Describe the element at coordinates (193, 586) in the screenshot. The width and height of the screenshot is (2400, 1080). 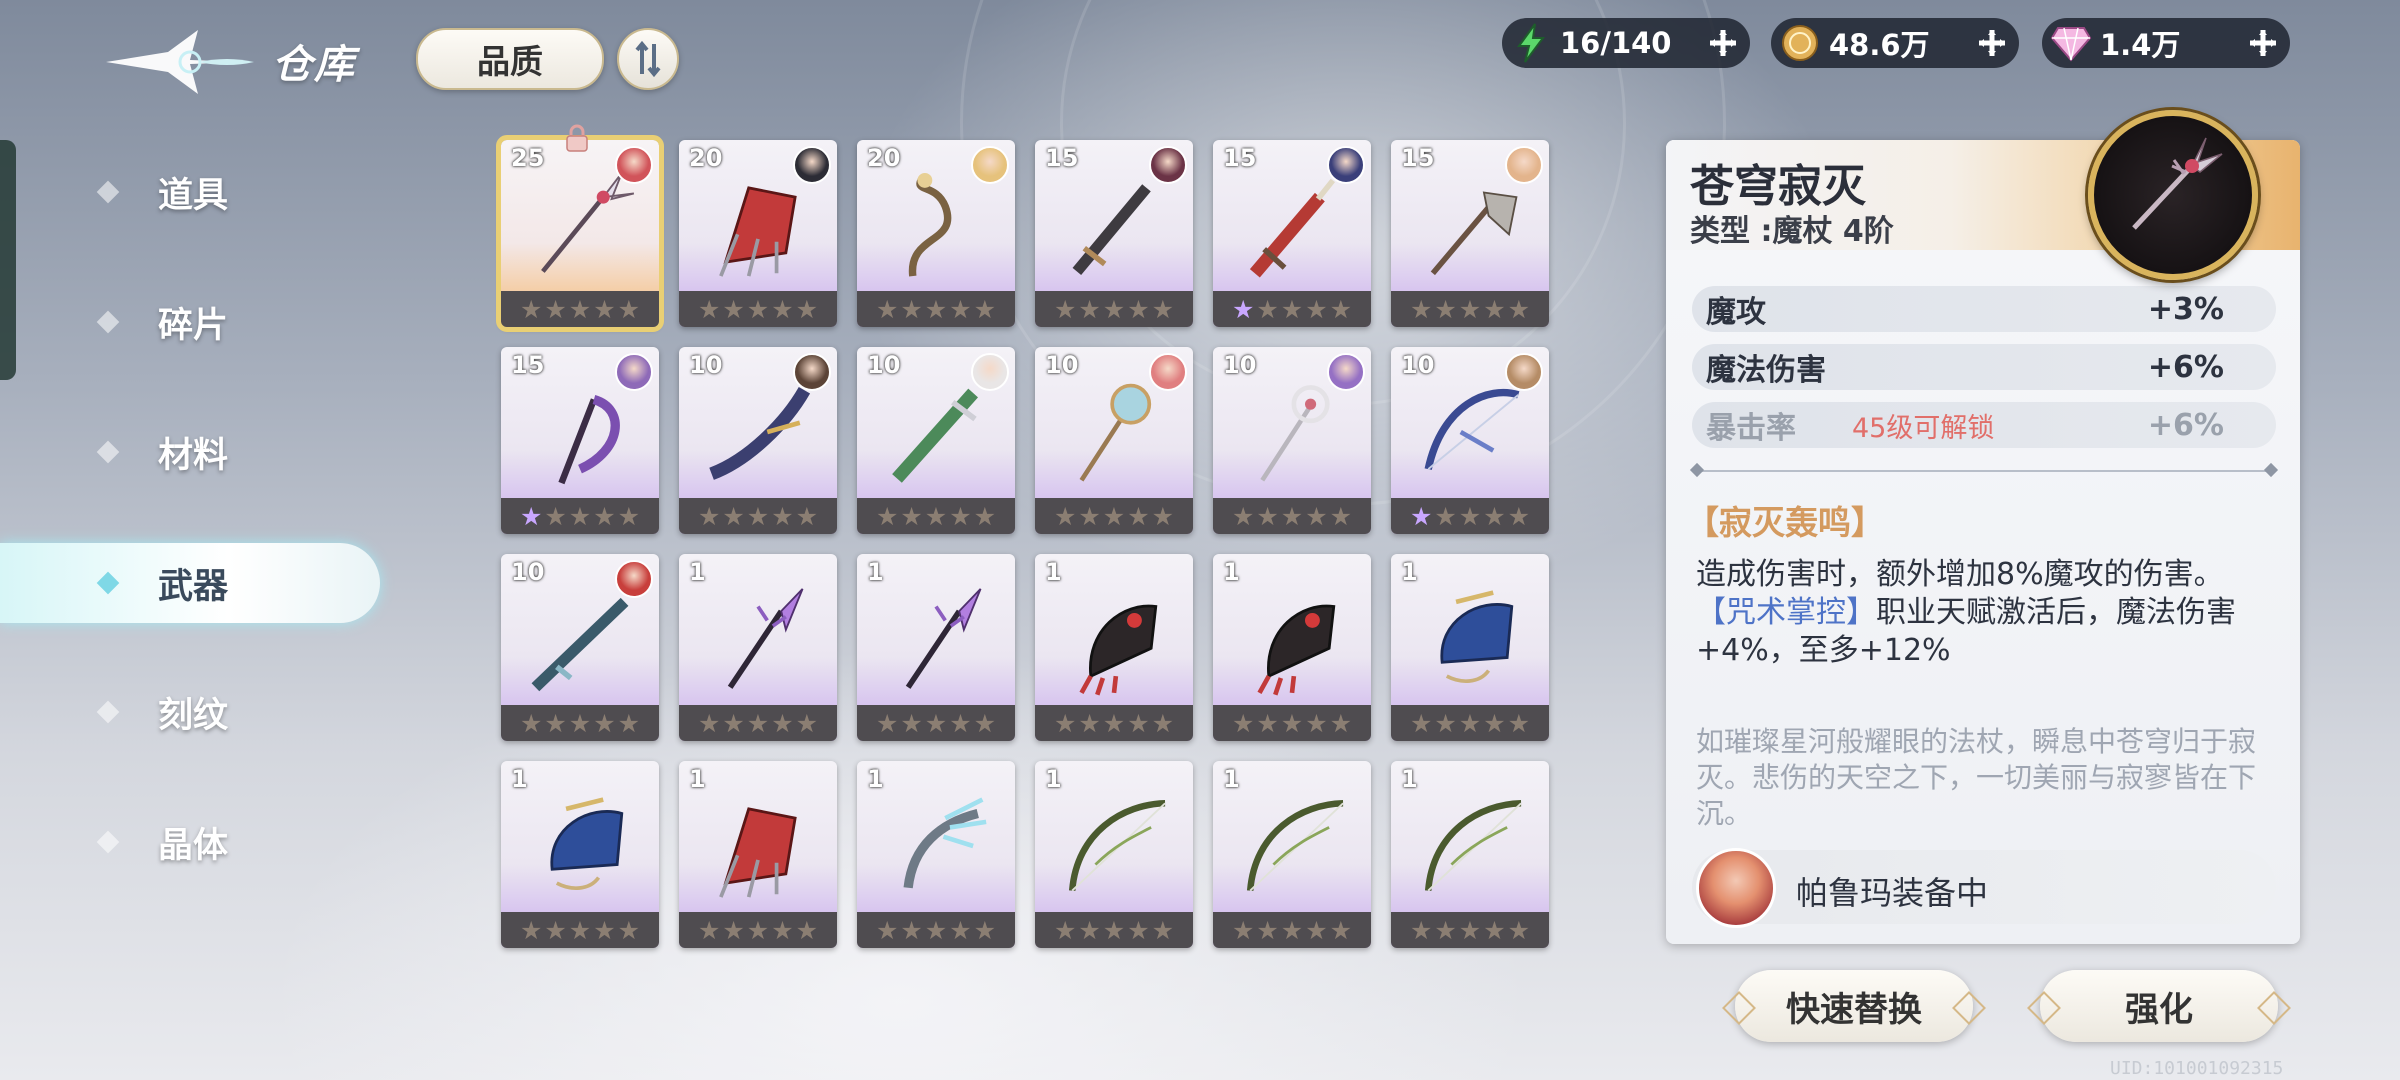
I see `sidebar-item-label: 武器` at that location.